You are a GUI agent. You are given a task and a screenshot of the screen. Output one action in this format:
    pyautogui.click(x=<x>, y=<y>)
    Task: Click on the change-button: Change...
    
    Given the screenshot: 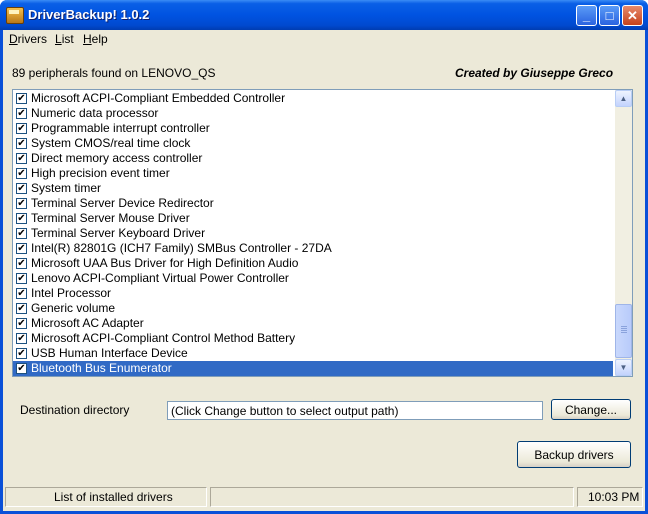 What is the action you would take?
    pyautogui.click(x=591, y=409)
    